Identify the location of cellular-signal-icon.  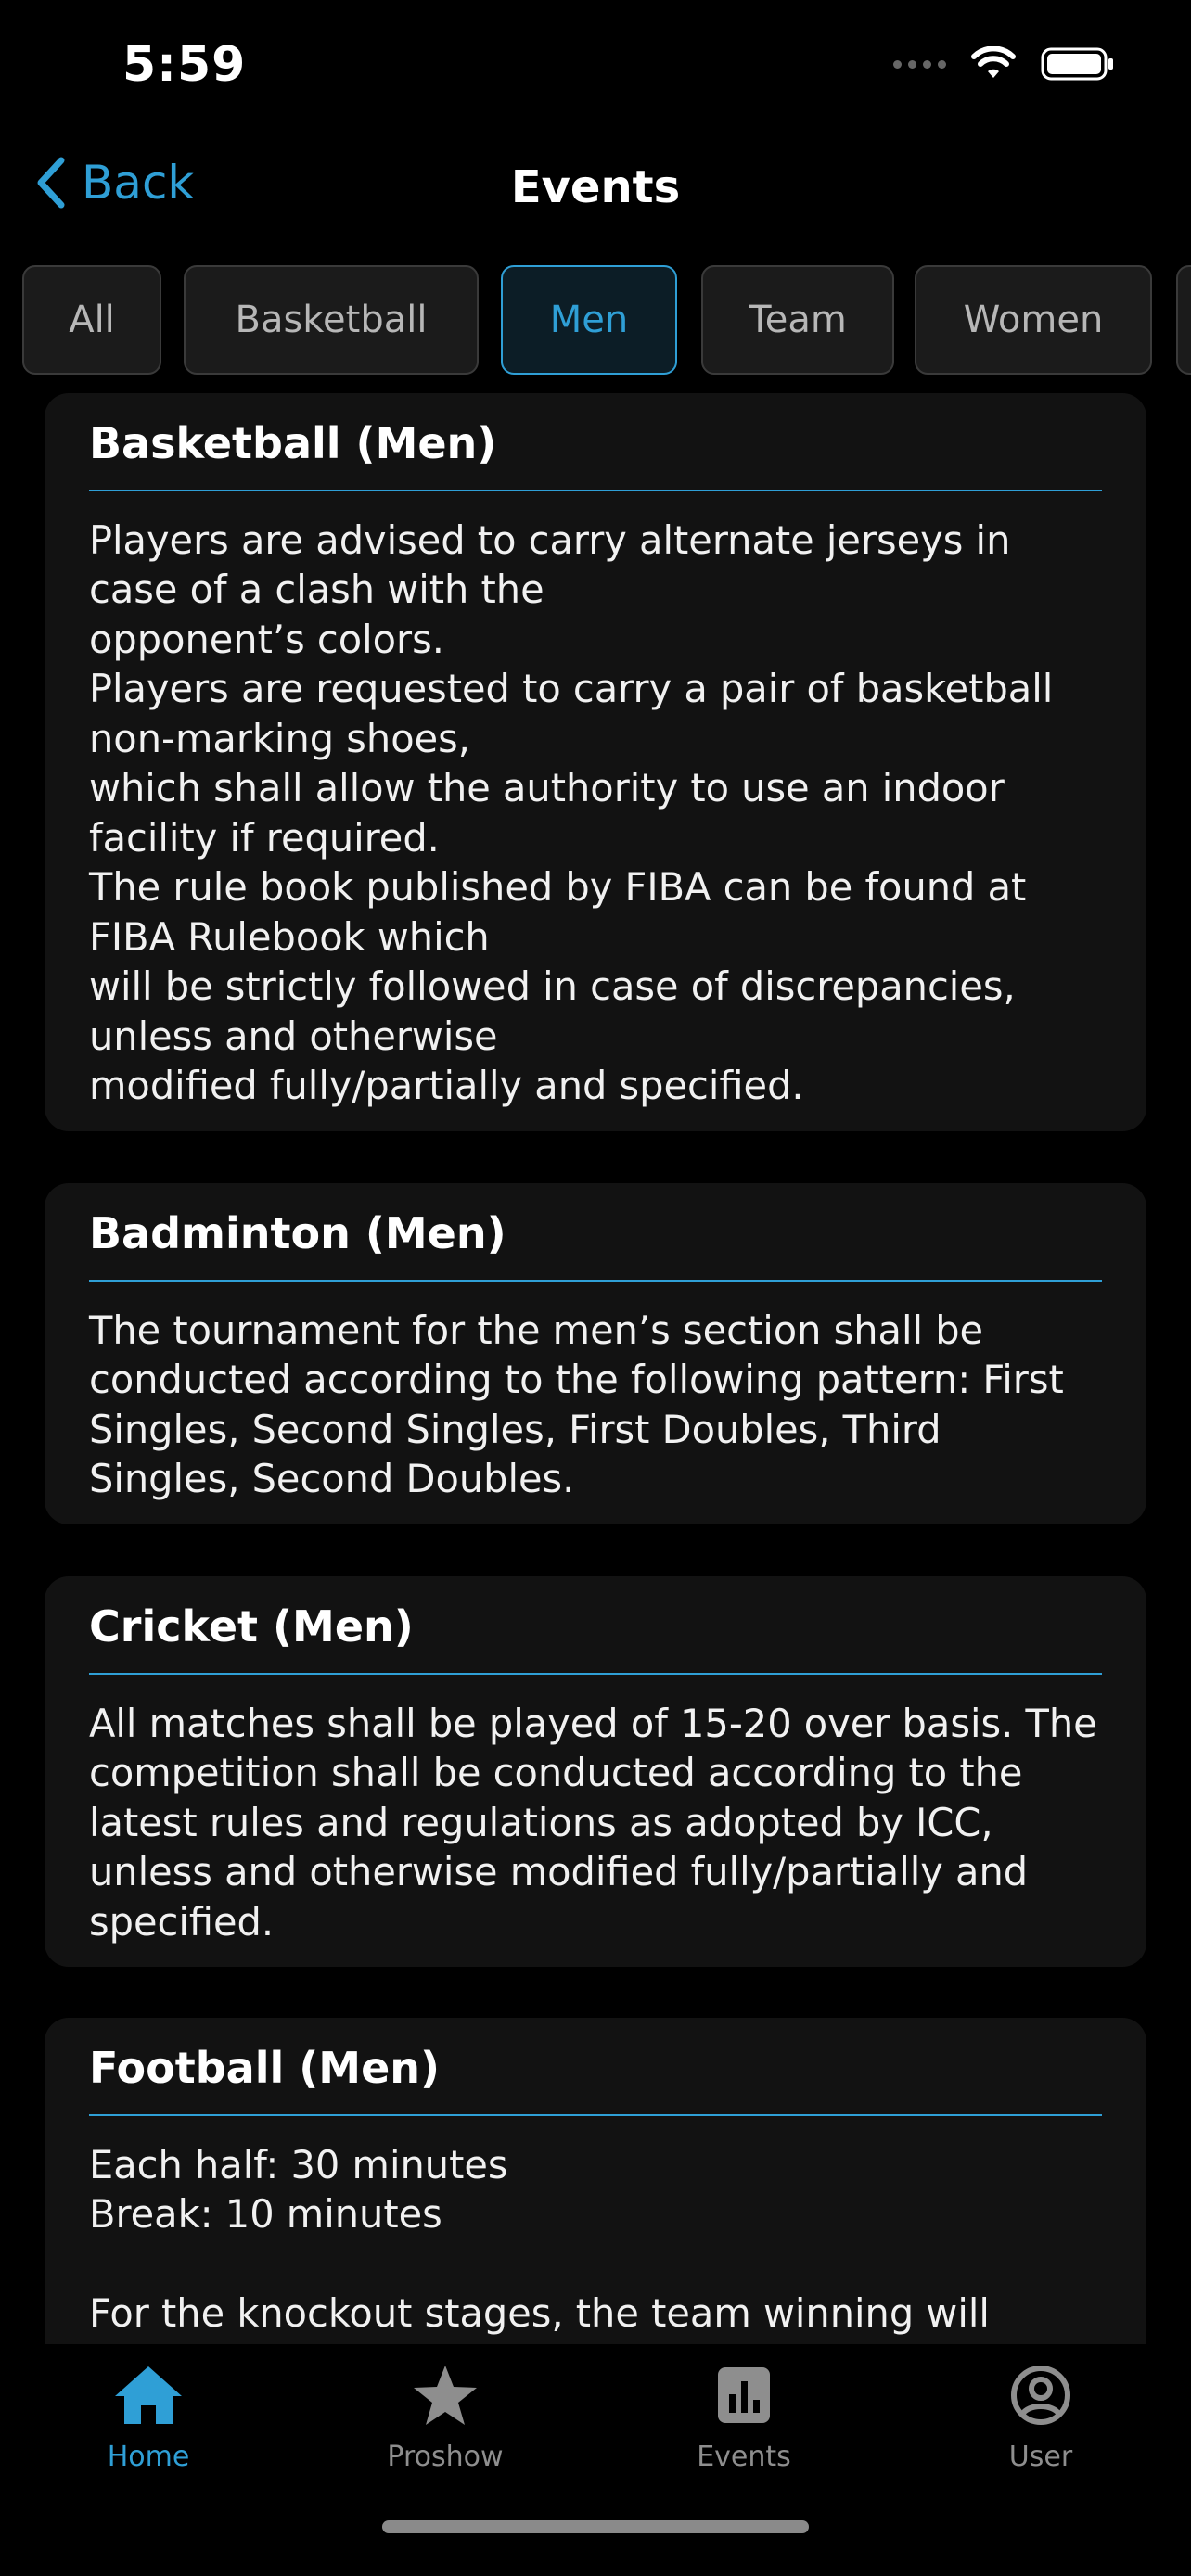
(919, 64).